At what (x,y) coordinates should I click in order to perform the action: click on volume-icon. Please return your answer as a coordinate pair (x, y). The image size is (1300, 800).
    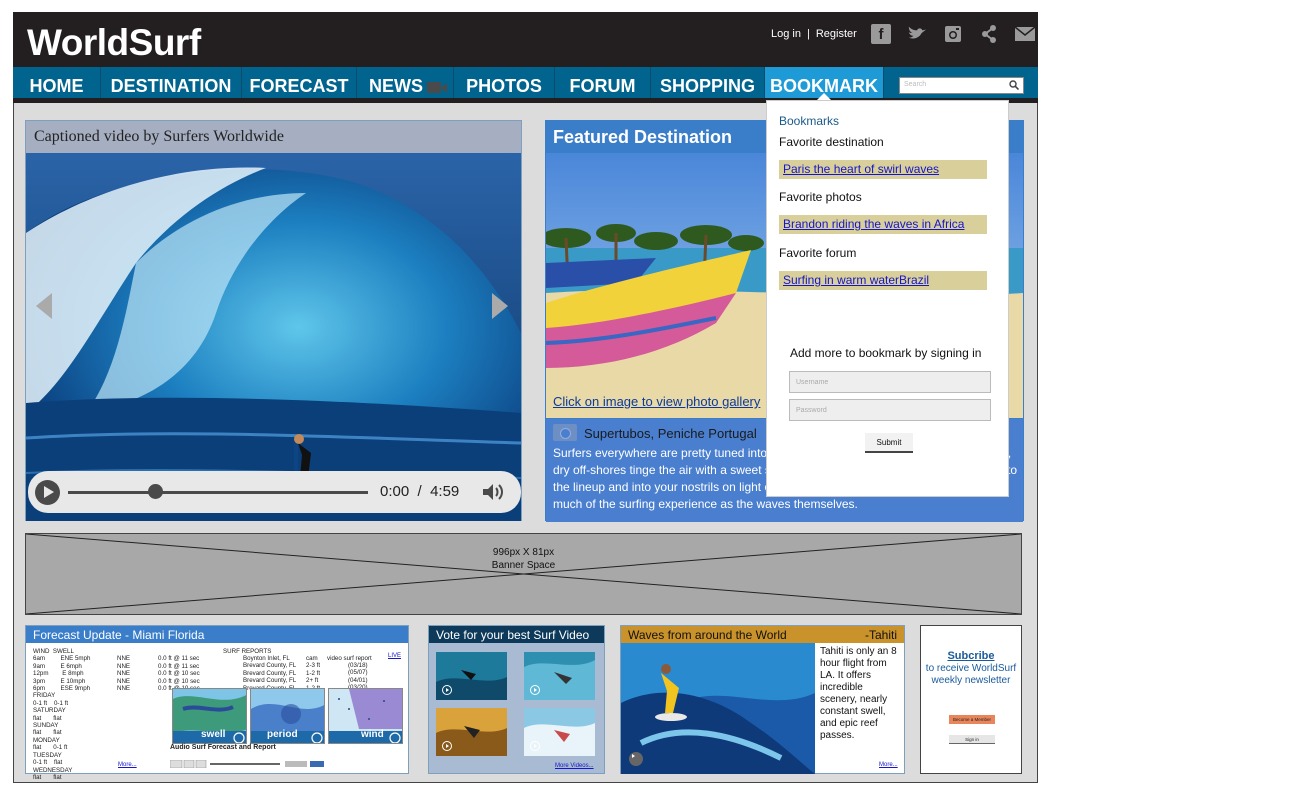
    Looking at the image, I should click on (493, 492).